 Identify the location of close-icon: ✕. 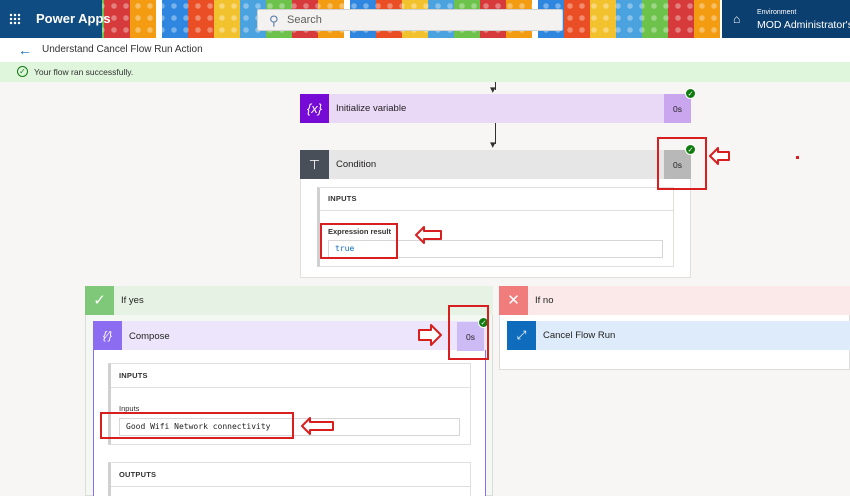
(513, 300).